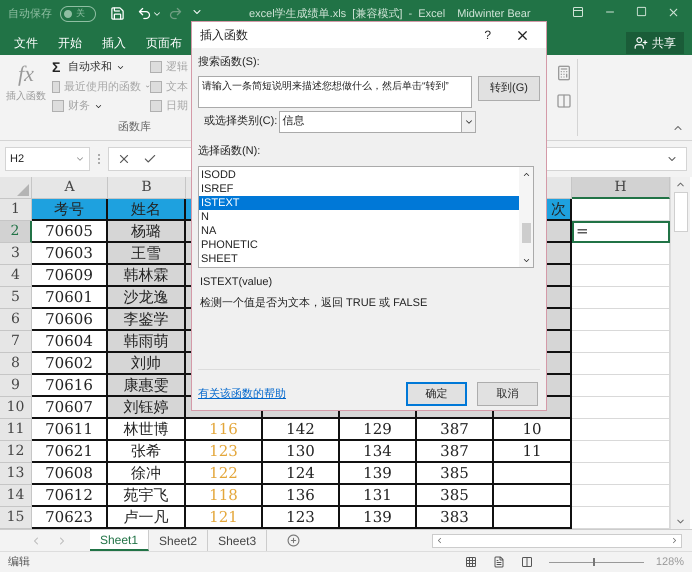 Image resolution: width=692 pixels, height=573 pixels. I want to click on row-header: 6, so click(16, 320).